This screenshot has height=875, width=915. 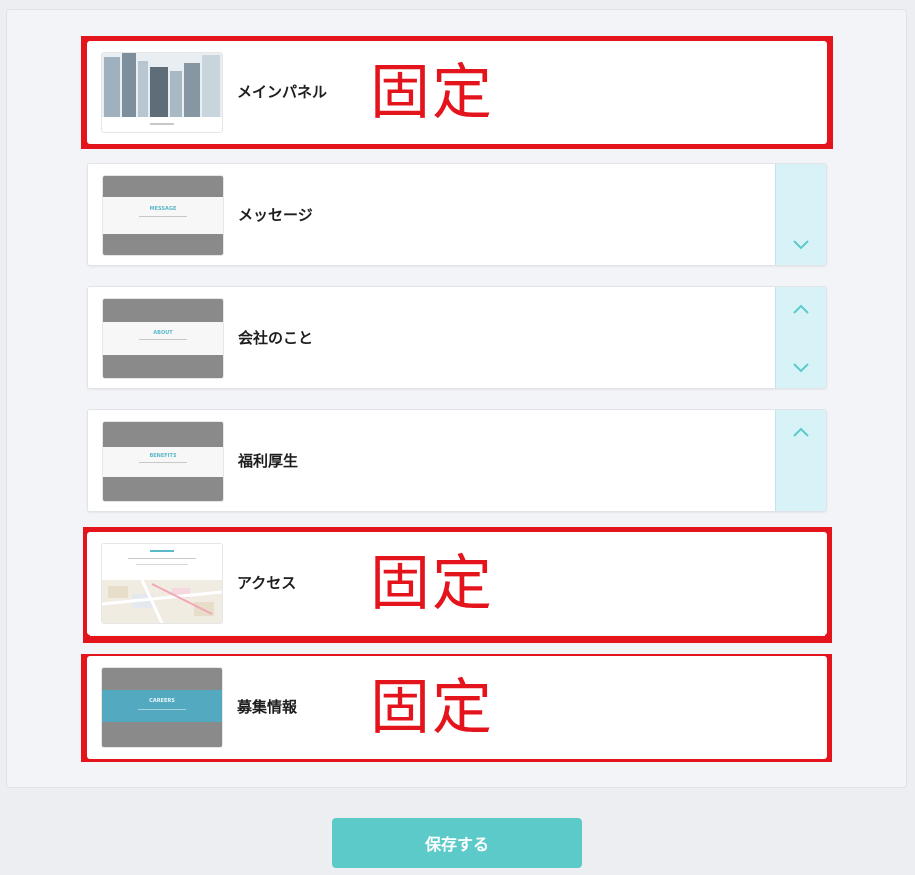 What do you see at coordinates (282, 92) in the screenshot?
I see `section-label: メインパネル` at bounding box center [282, 92].